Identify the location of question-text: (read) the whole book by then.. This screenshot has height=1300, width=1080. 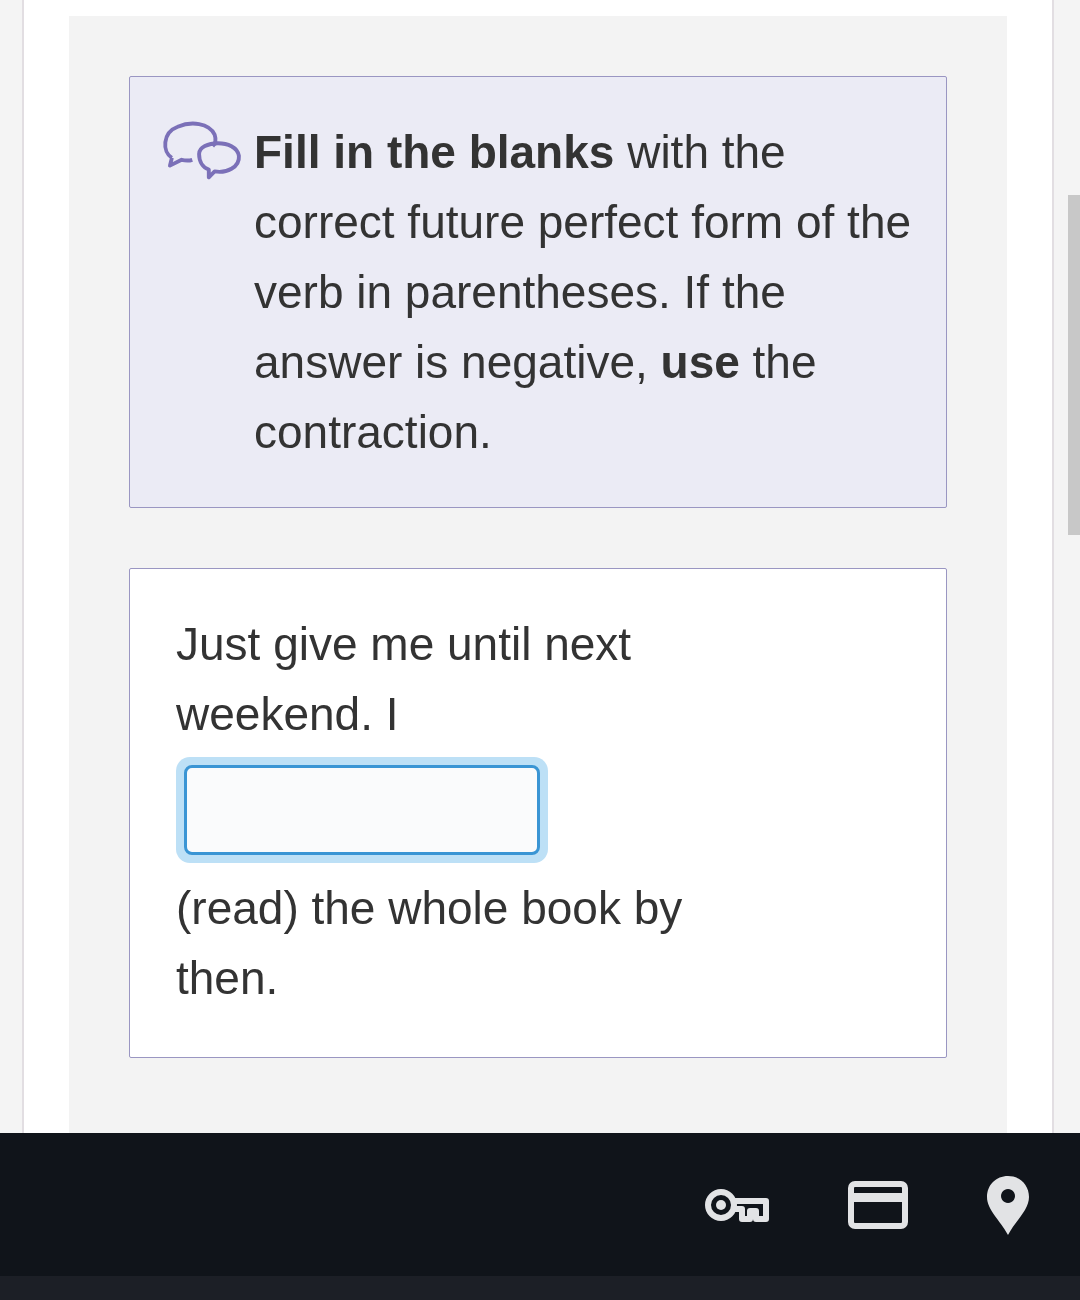
(430, 943).